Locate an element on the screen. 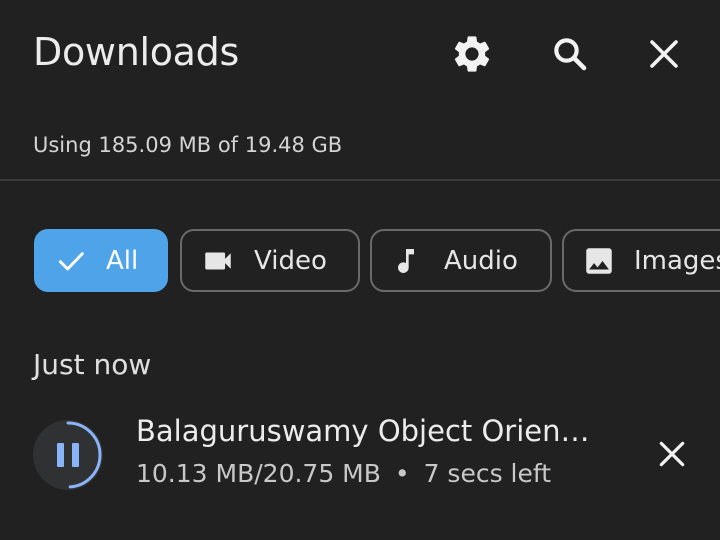 This screenshot has height=540, width=720. filter-chip-video: Video is located at coordinates (270, 260).